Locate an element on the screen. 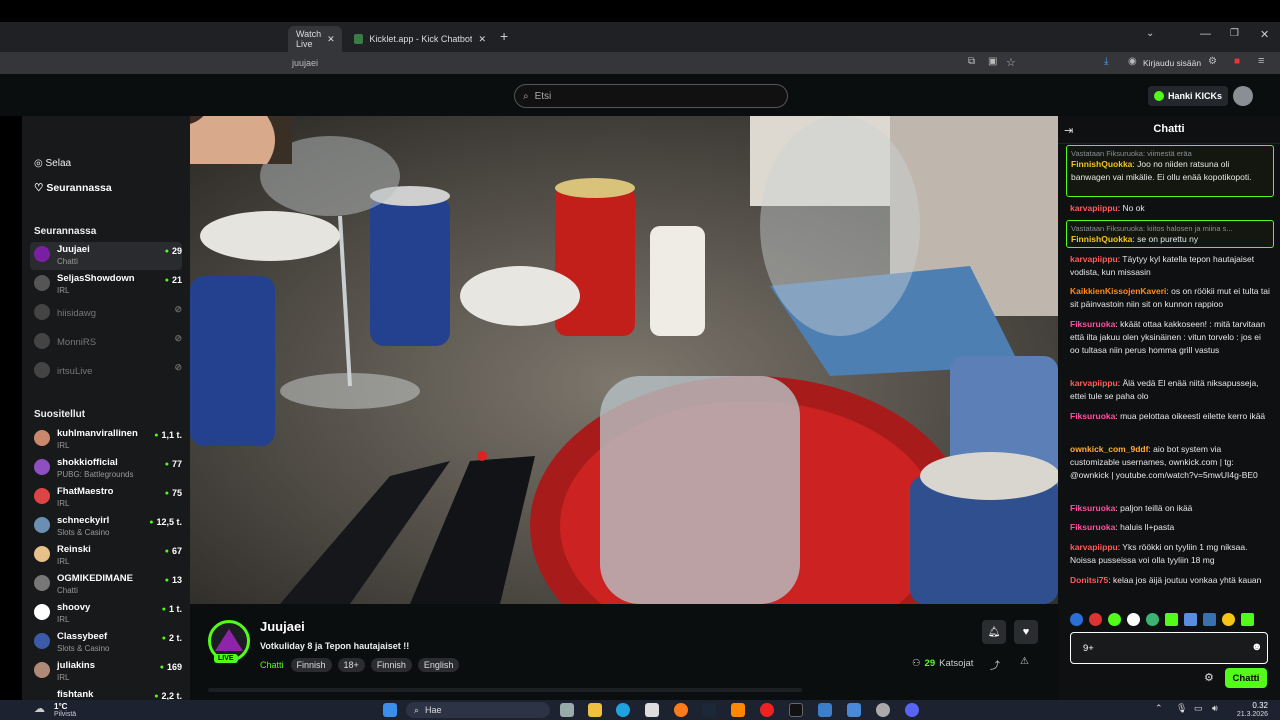 The width and height of the screenshot is (1280, 720). sidebar-channel-rec: FhatMaestro IRL 75 is located at coordinates (106, 498).